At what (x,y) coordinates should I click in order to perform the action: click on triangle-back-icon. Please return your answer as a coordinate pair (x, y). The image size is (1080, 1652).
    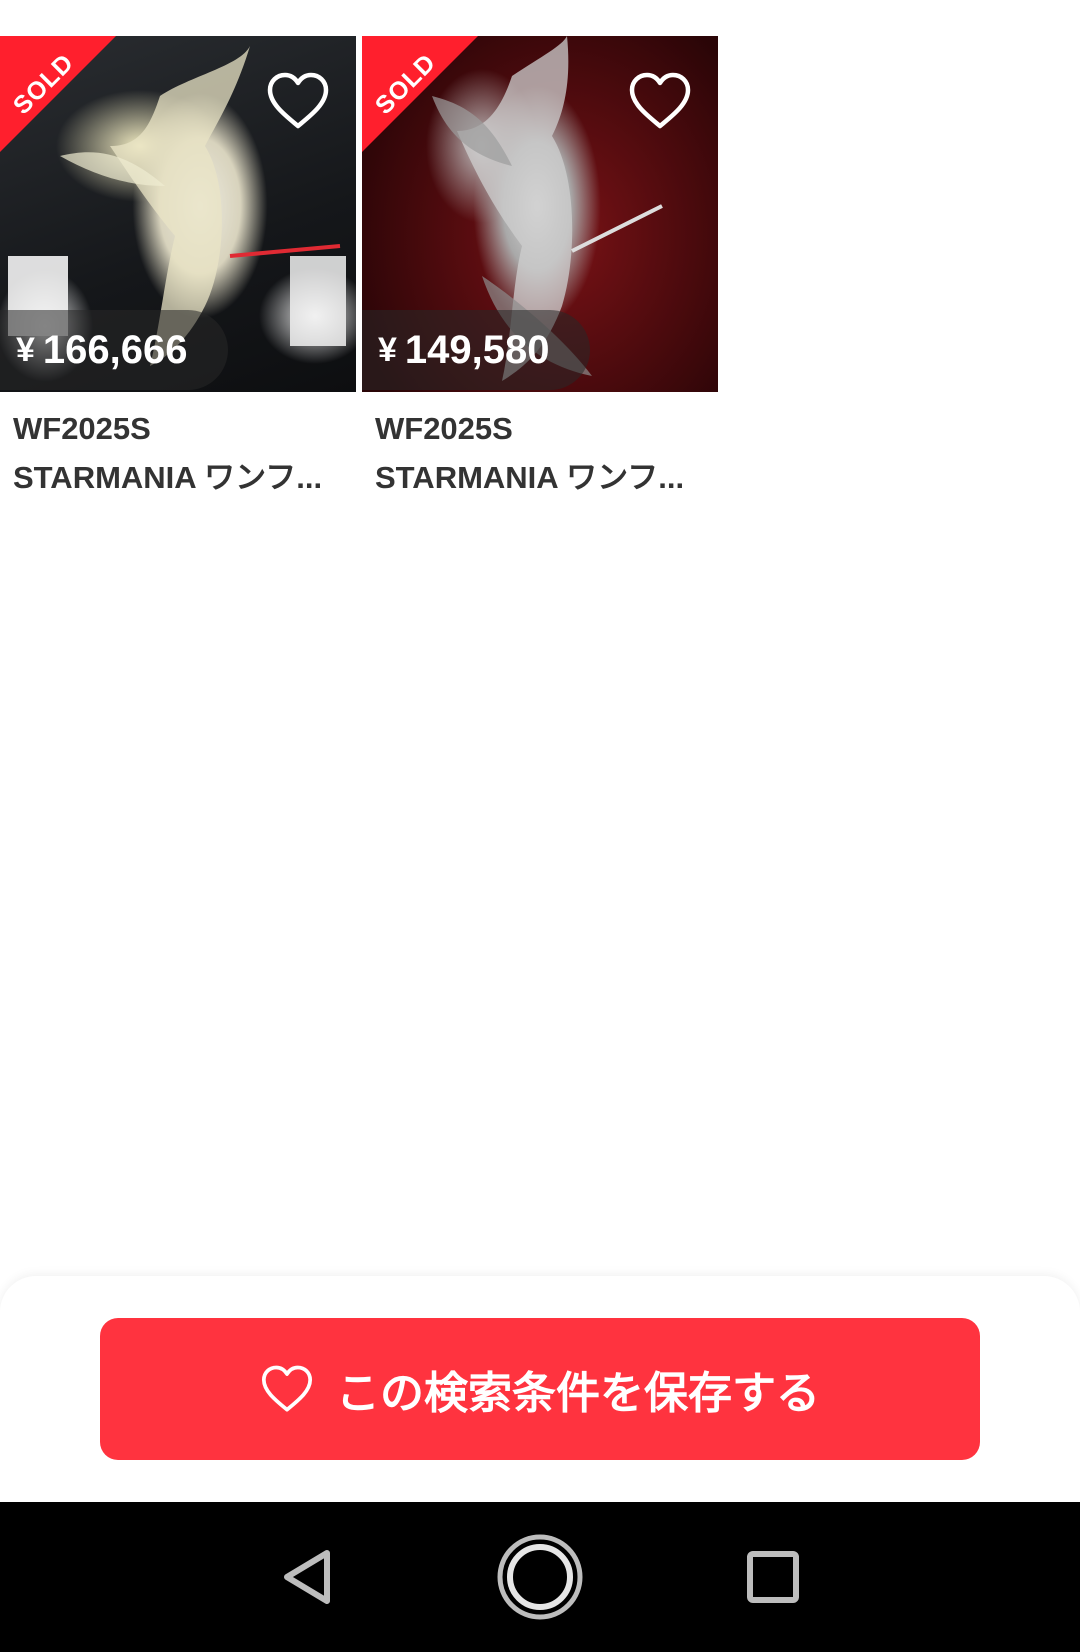
    Looking at the image, I should click on (306, 1577).